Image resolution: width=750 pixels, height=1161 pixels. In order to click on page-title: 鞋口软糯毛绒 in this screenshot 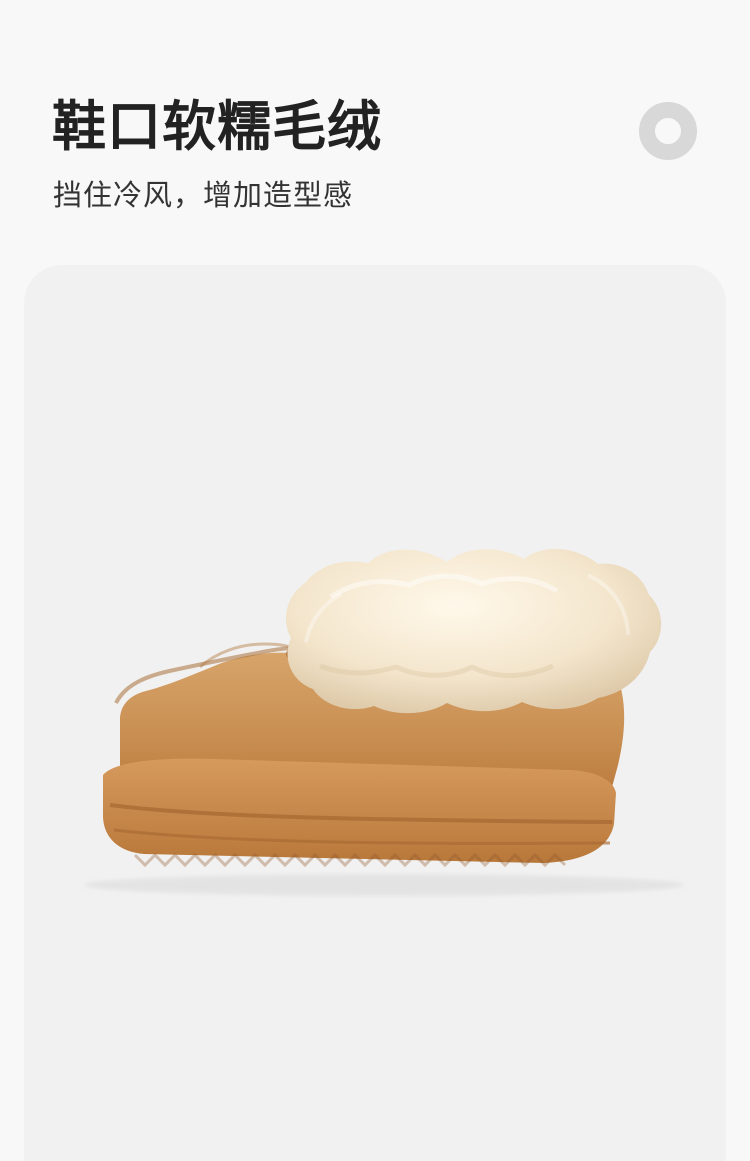, I will do `click(217, 126)`.